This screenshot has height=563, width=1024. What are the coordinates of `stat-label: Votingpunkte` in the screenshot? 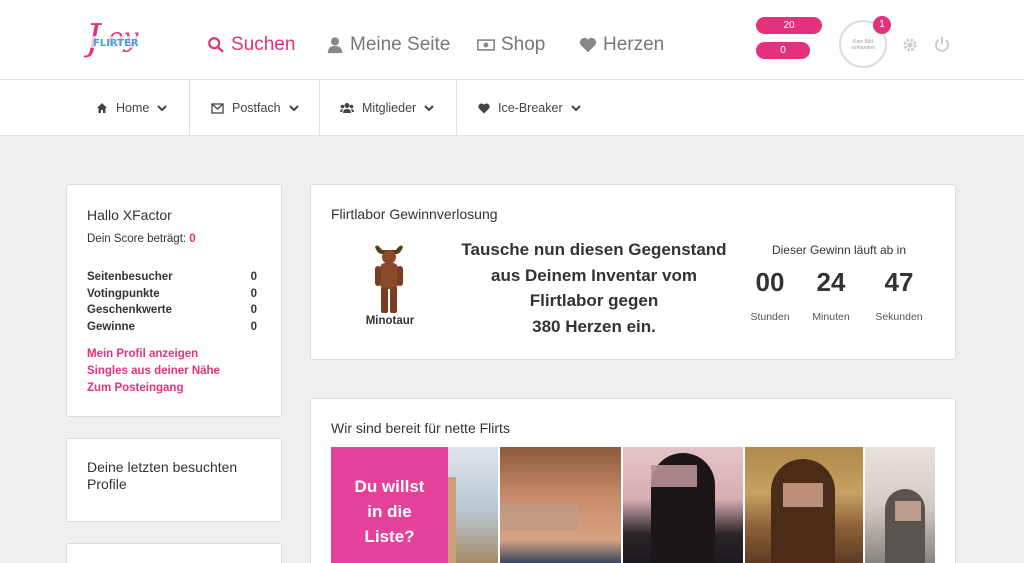 It's located at (123, 293).